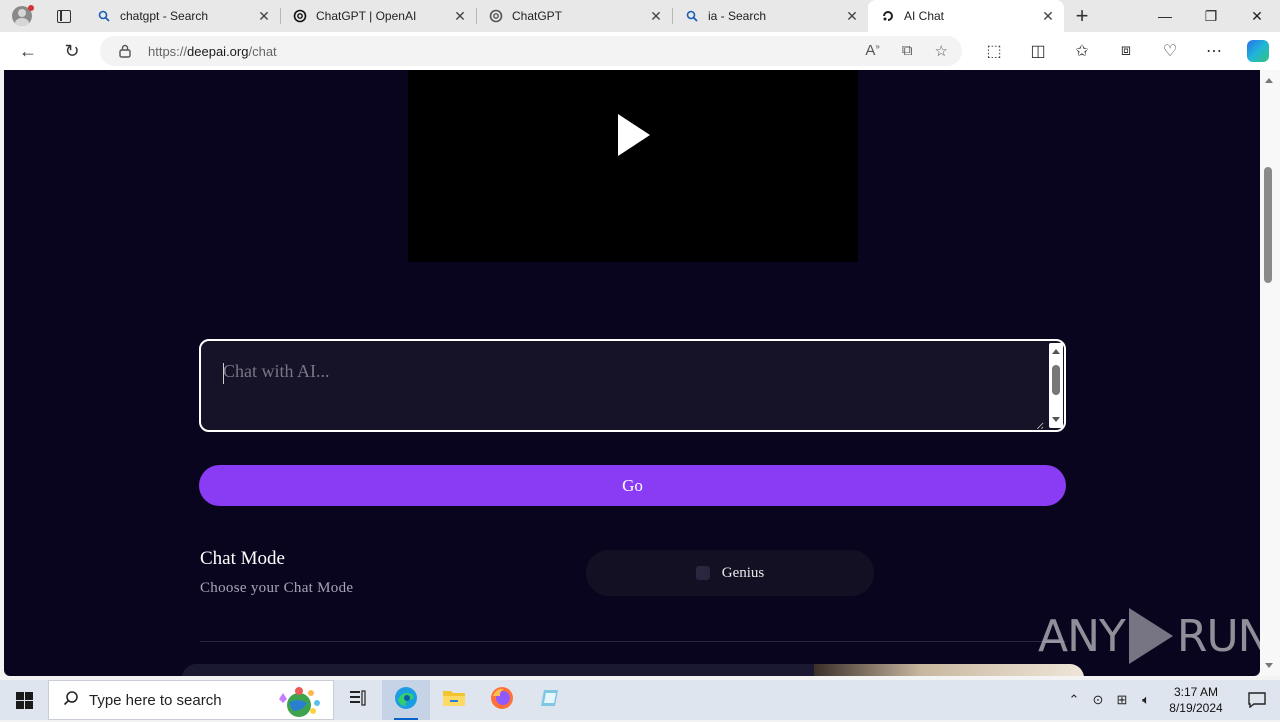 The image size is (1280, 722). What do you see at coordinates (1196, 700) in the screenshot?
I see `clock: 3:17 AM 8/19/2024` at bounding box center [1196, 700].